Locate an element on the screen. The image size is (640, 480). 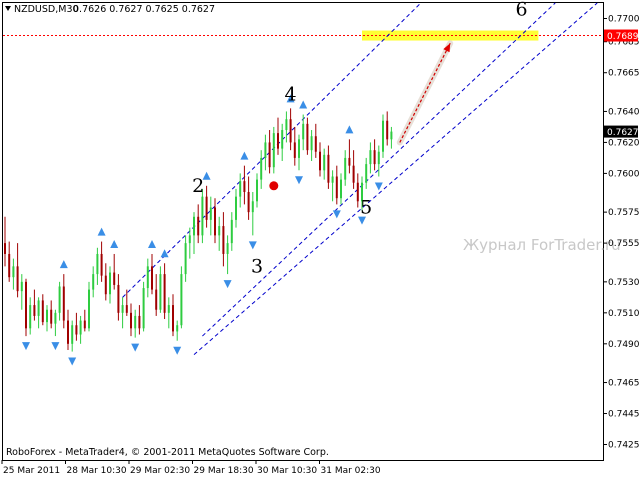
price-tick-label: 0.7620 is located at coordinates (624, 143).